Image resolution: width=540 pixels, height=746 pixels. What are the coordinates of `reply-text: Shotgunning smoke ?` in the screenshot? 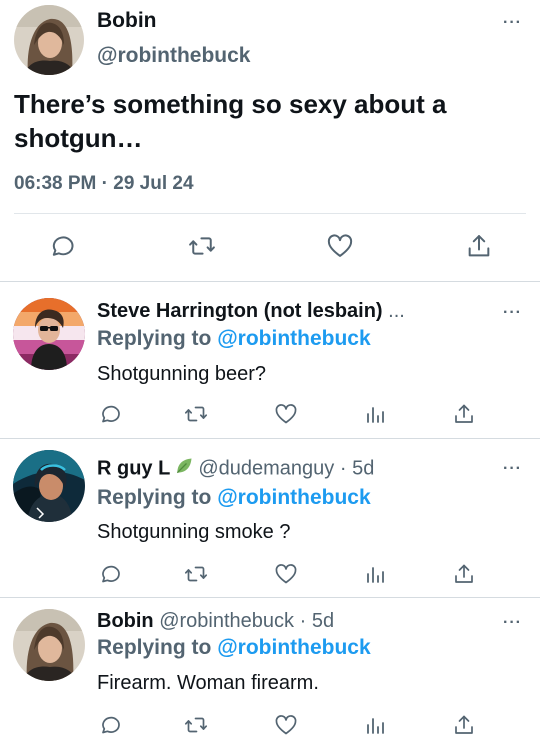 It's located at (194, 532).